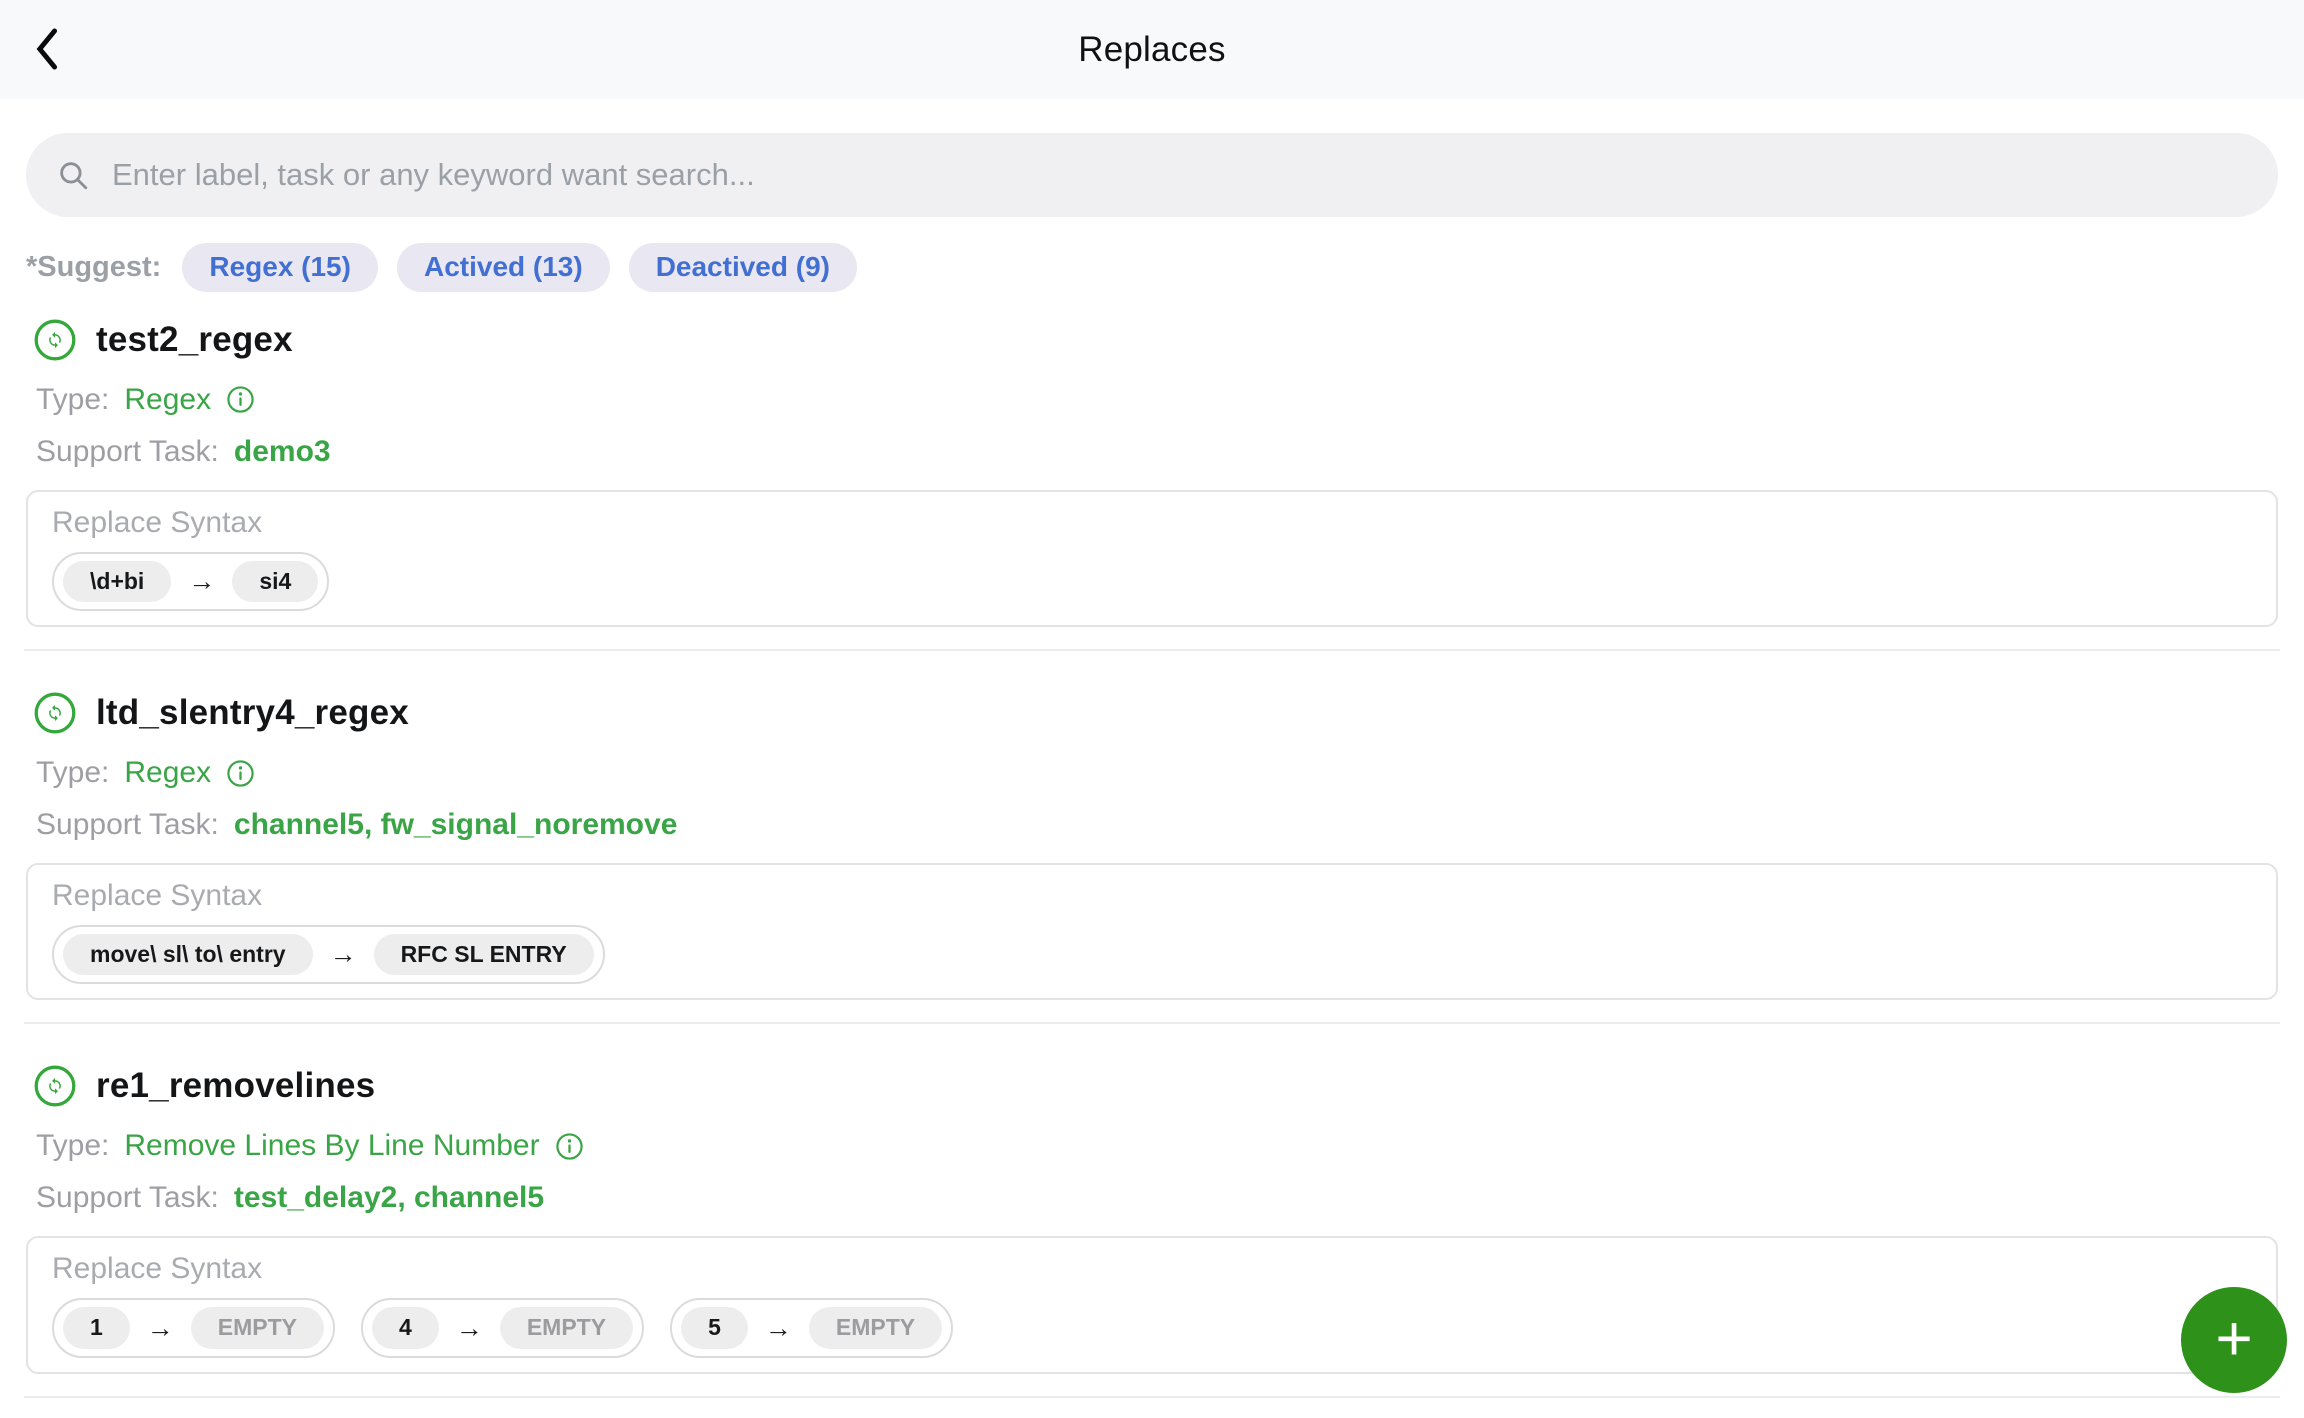 This screenshot has height=1418, width=2304. What do you see at coordinates (389, 1198) in the screenshot?
I see `support-value: test_delay2, channel5` at bounding box center [389, 1198].